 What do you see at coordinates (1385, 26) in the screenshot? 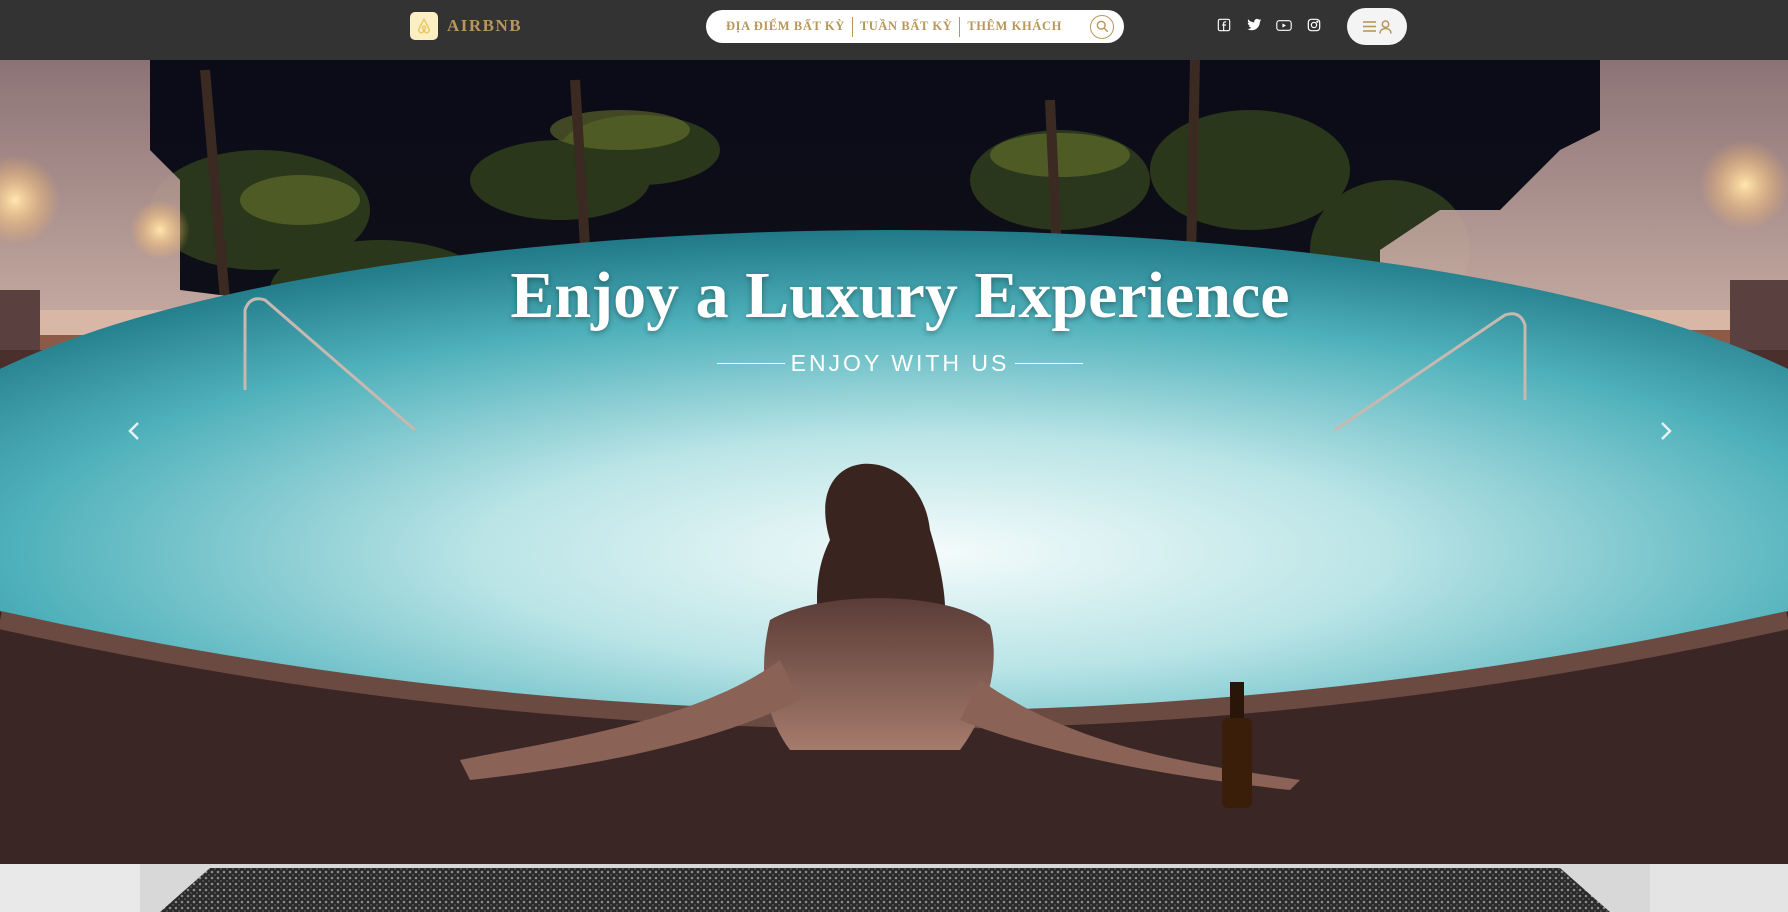
I see `user-icon` at bounding box center [1385, 26].